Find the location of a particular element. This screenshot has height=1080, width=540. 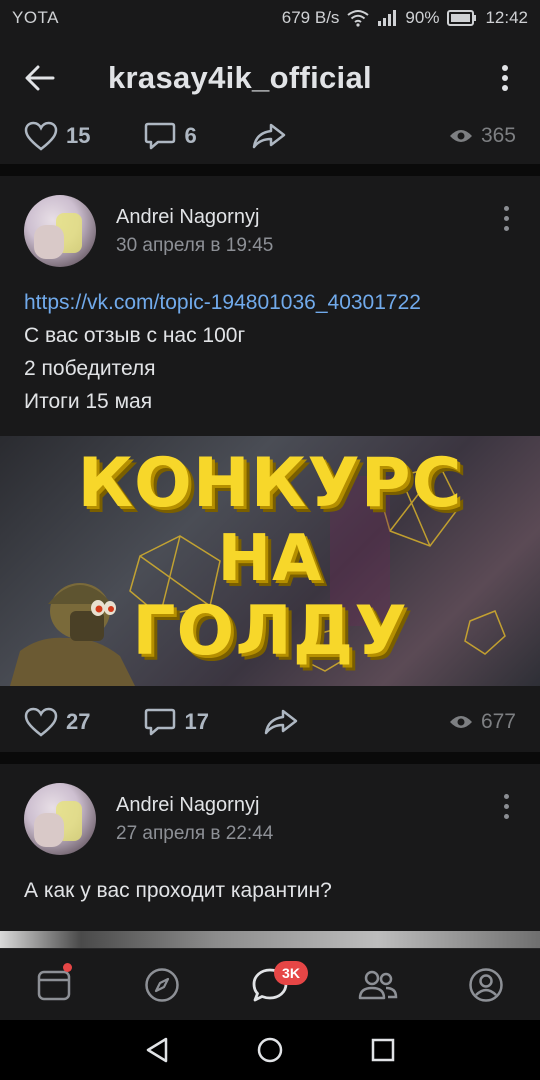

discover-icon is located at coordinates (162, 984).